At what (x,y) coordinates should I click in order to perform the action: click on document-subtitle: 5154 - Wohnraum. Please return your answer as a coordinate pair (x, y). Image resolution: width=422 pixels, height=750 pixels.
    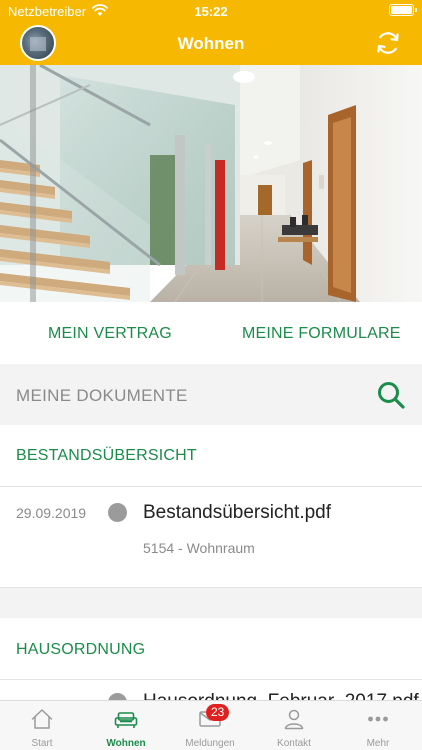
    Looking at the image, I should click on (199, 548).